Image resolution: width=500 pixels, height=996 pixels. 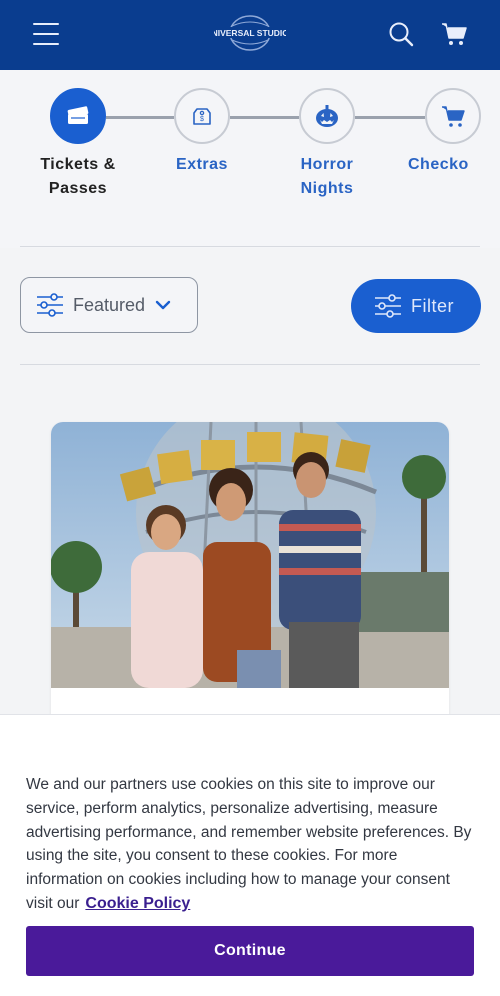 I want to click on filter-button: Filter, so click(x=416, y=306).